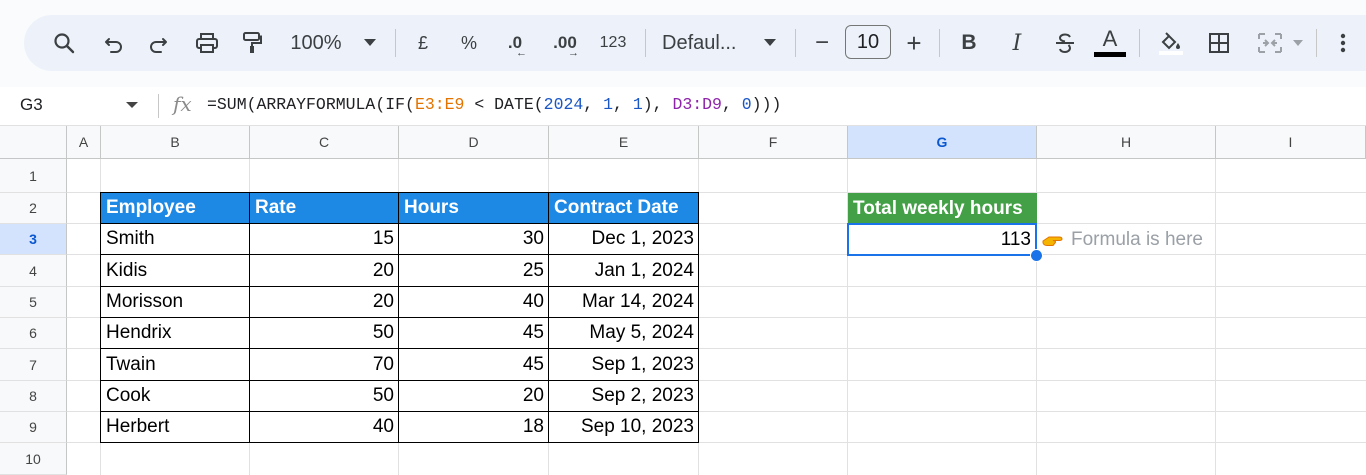  What do you see at coordinates (33, 176) in the screenshot?
I see `row-header-1: 1` at bounding box center [33, 176].